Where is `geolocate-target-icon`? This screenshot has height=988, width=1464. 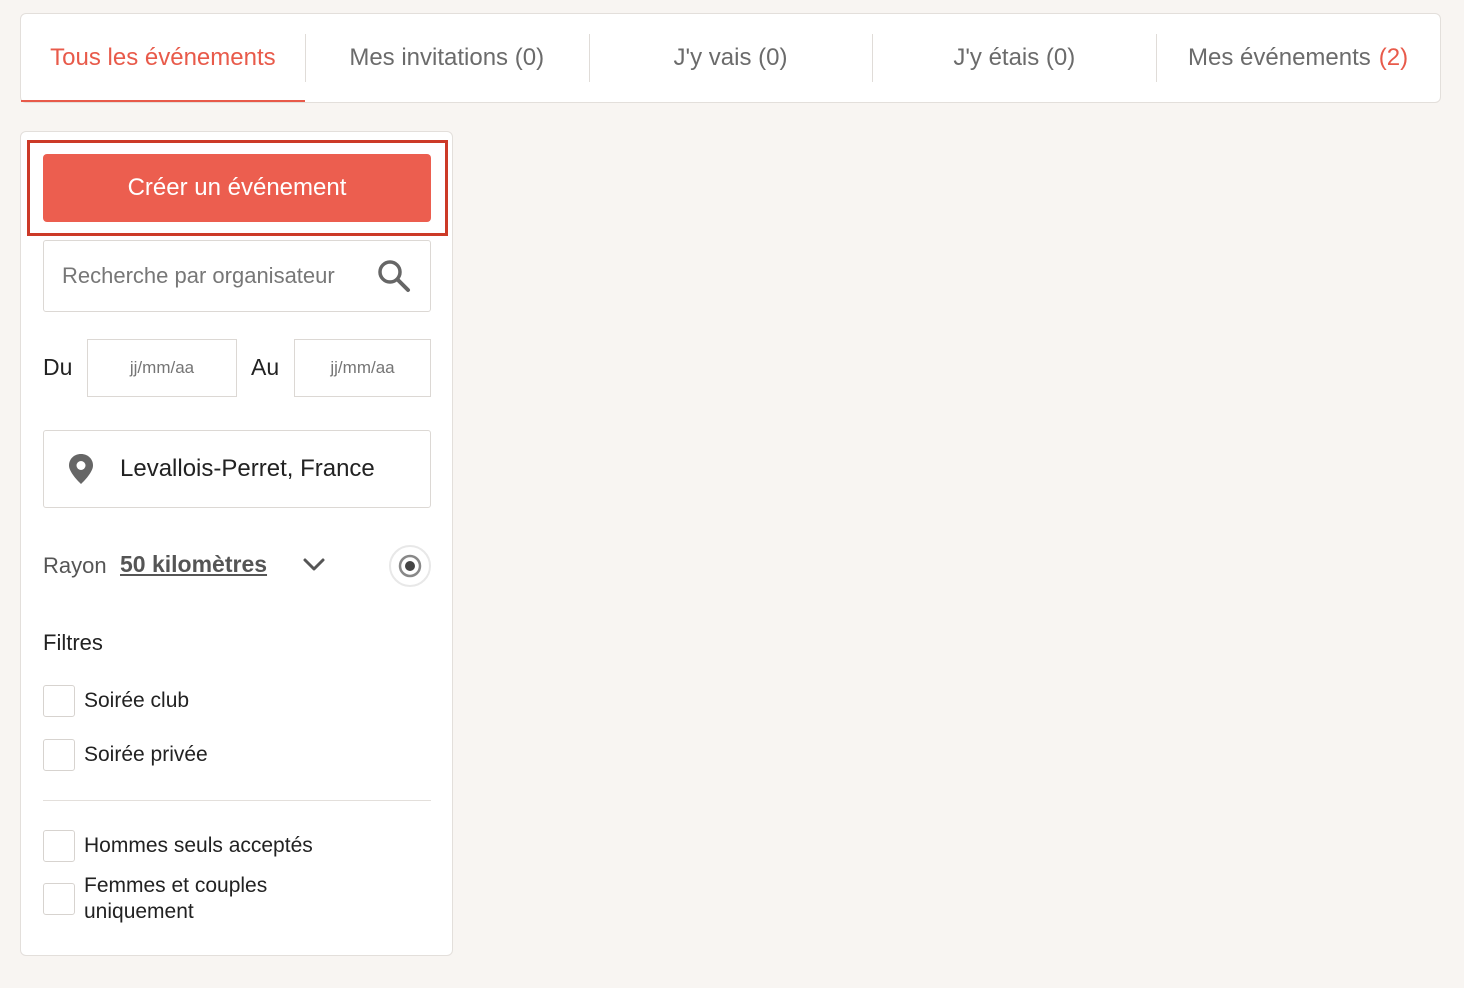 geolocate-target-icon is located at coordinates (410, 566).